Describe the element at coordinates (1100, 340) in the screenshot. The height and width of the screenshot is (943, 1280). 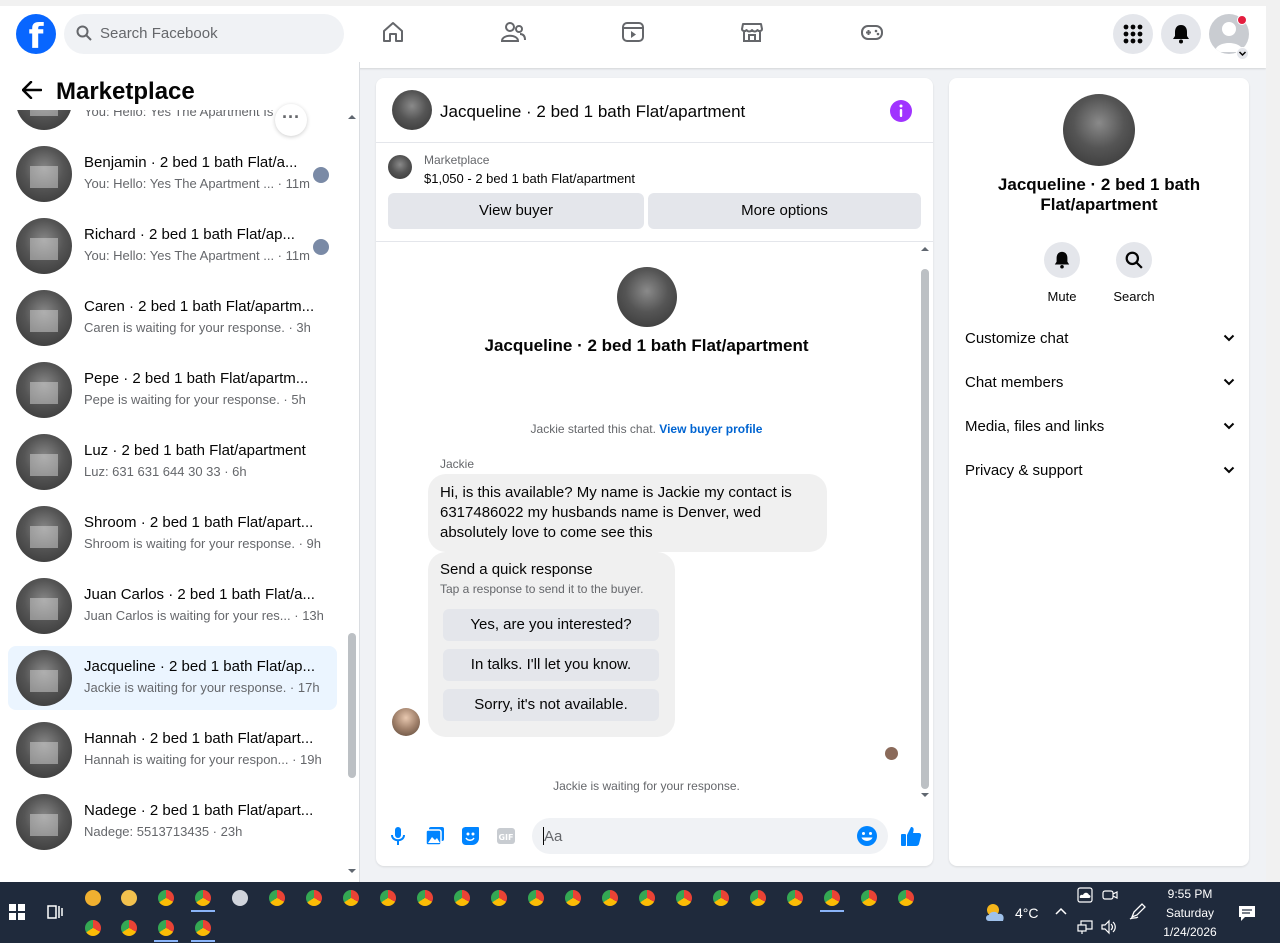
I see `customize-chat-section: Customize chat` at that location.